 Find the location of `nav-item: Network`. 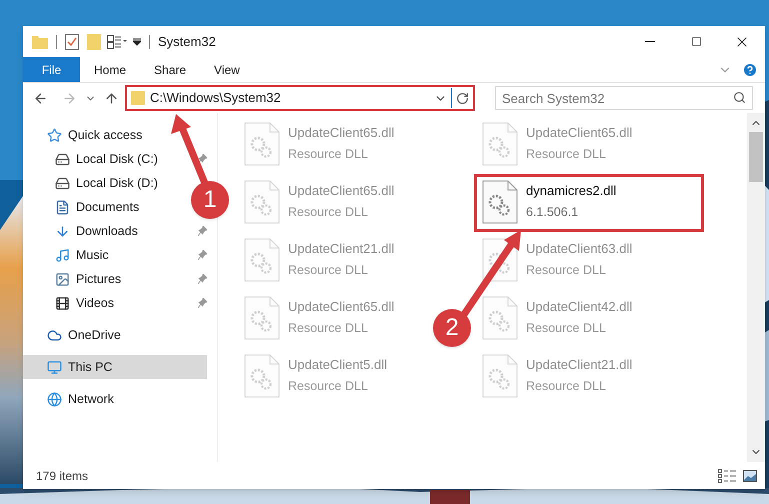

nav-item: Network is located at coordinates (70, 399).